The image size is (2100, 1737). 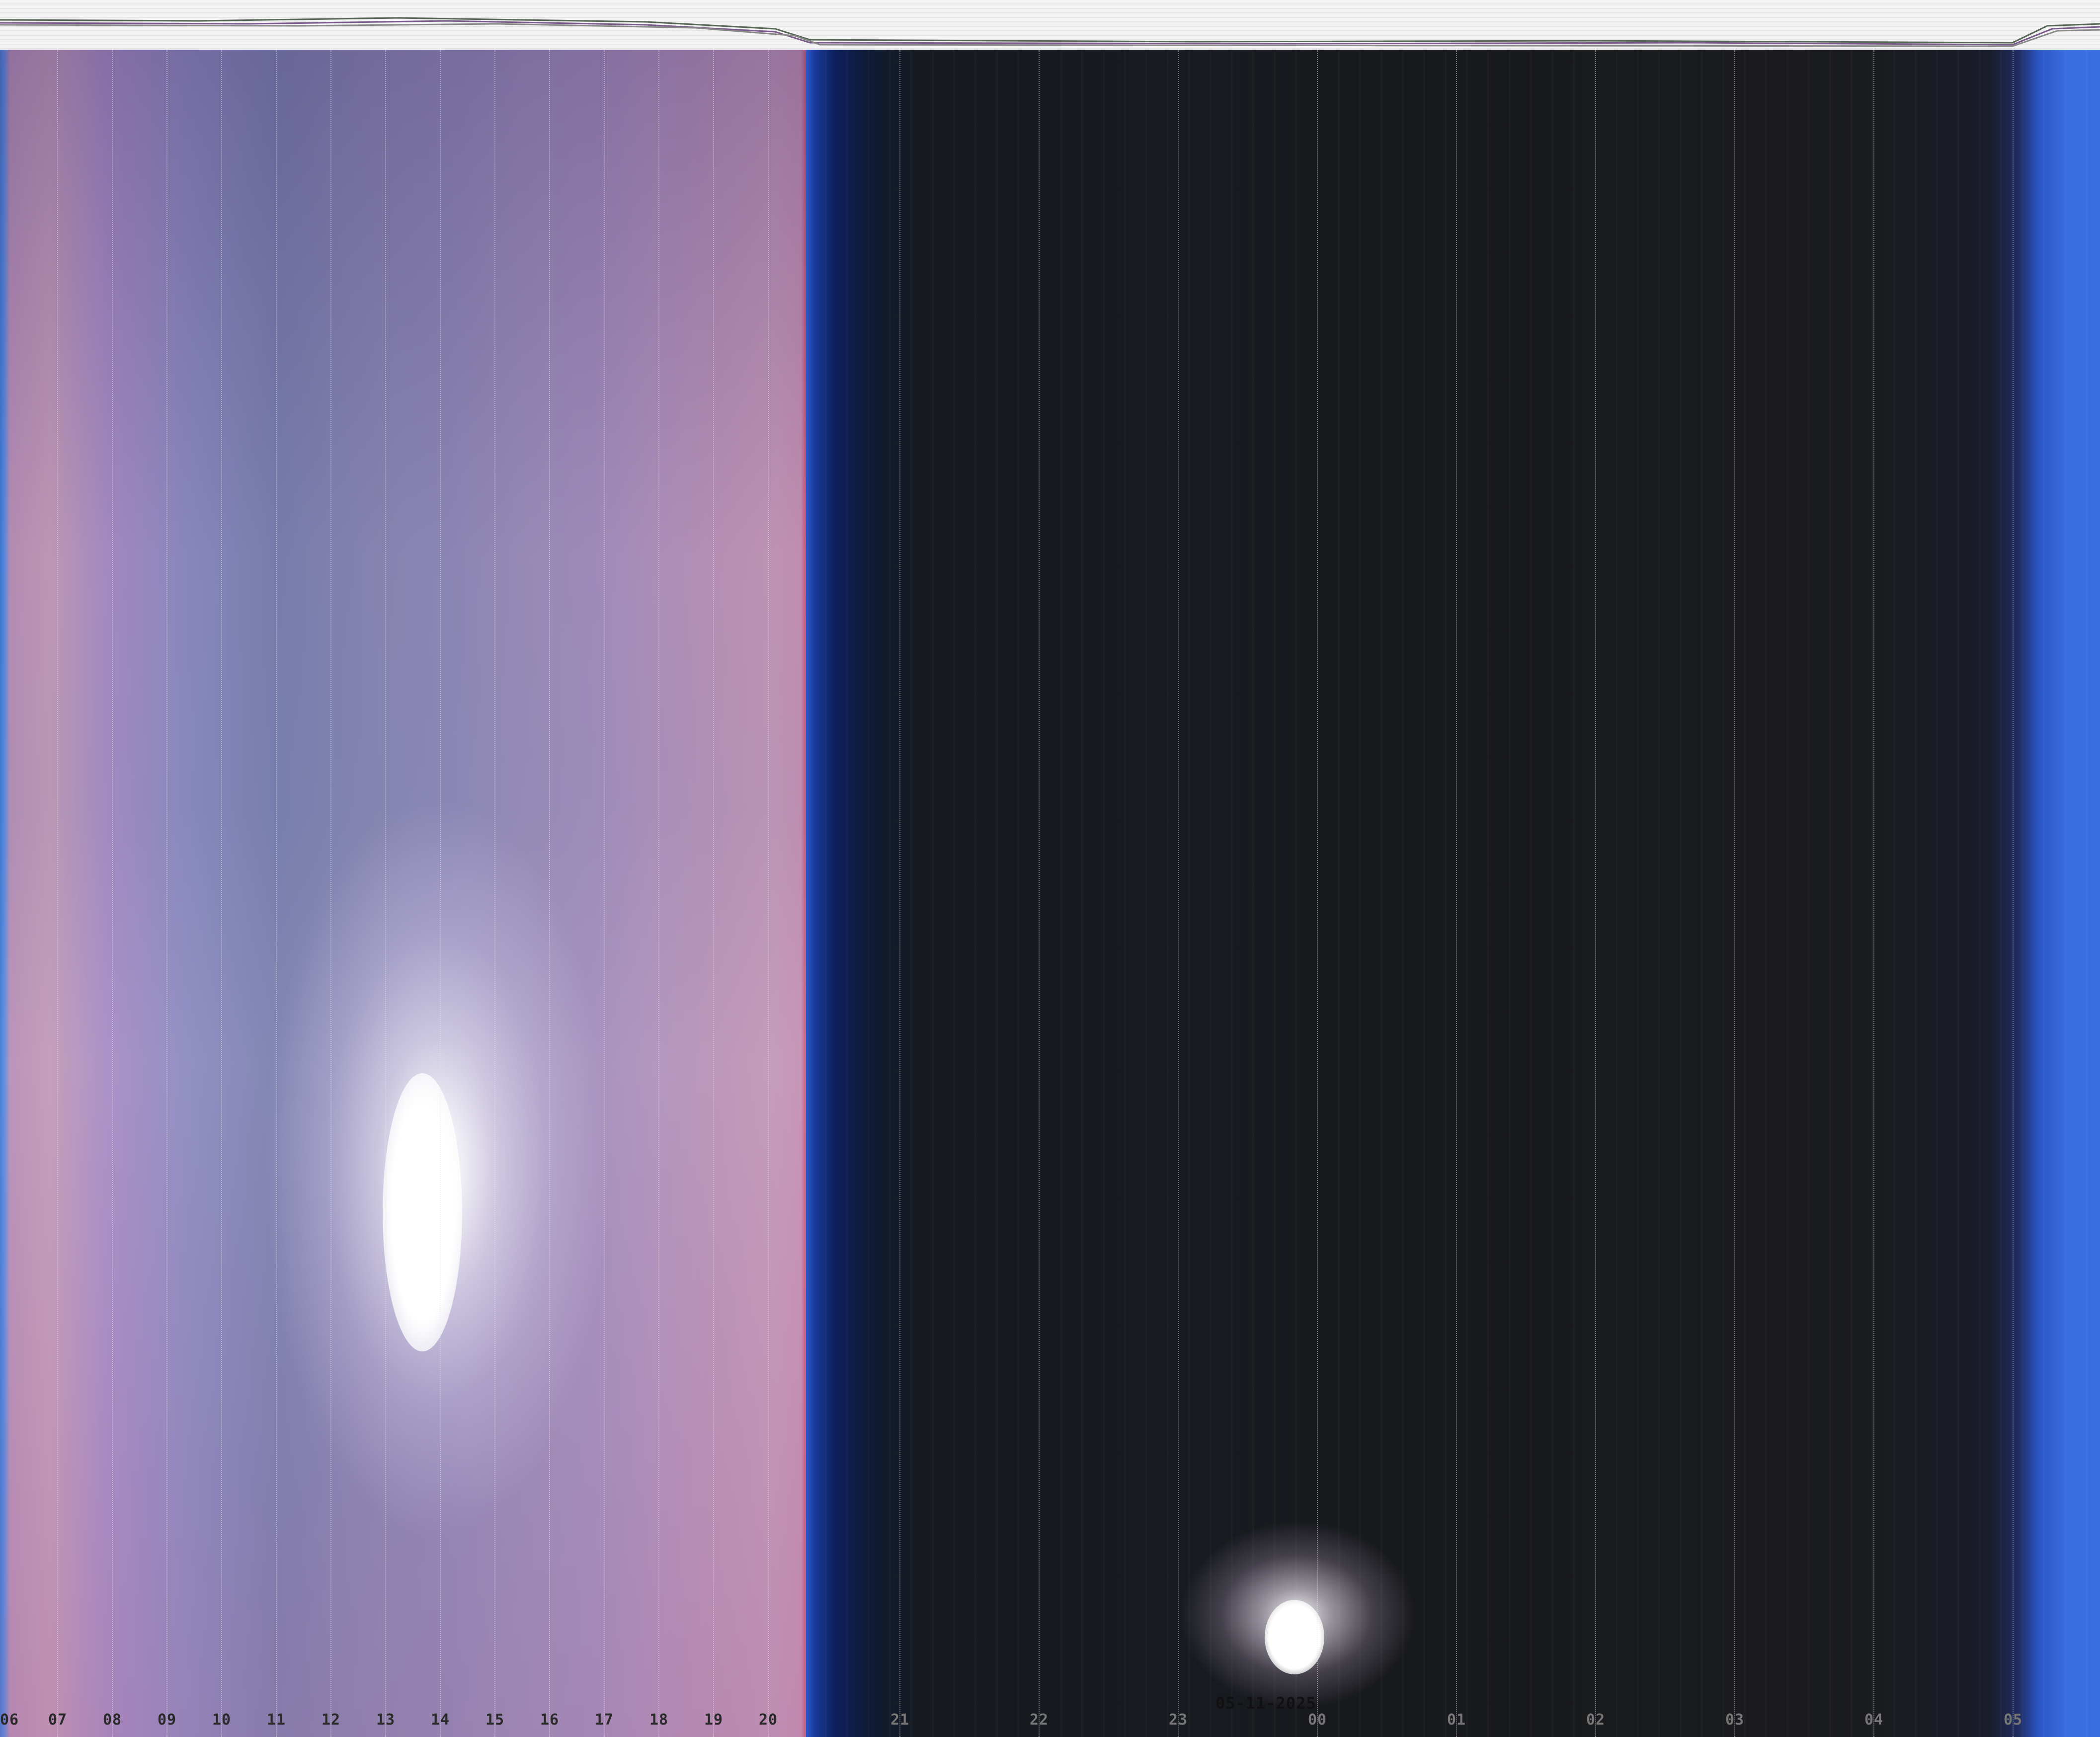 I want to click on hour-label: 07, so click(x=58, y=1720).